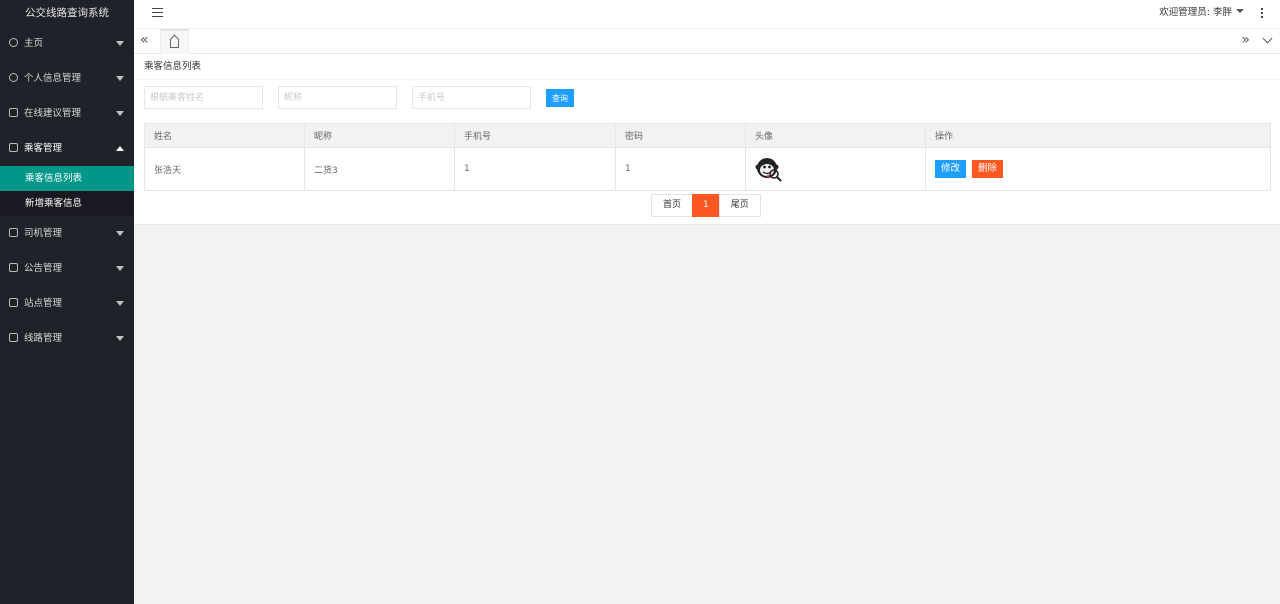 The height and width of the screenshot is (604, 1280). Describe the element at coordinates (53, 78) in the screenshot. I see `sidebar-item-label: 个人信息管理` at that location.